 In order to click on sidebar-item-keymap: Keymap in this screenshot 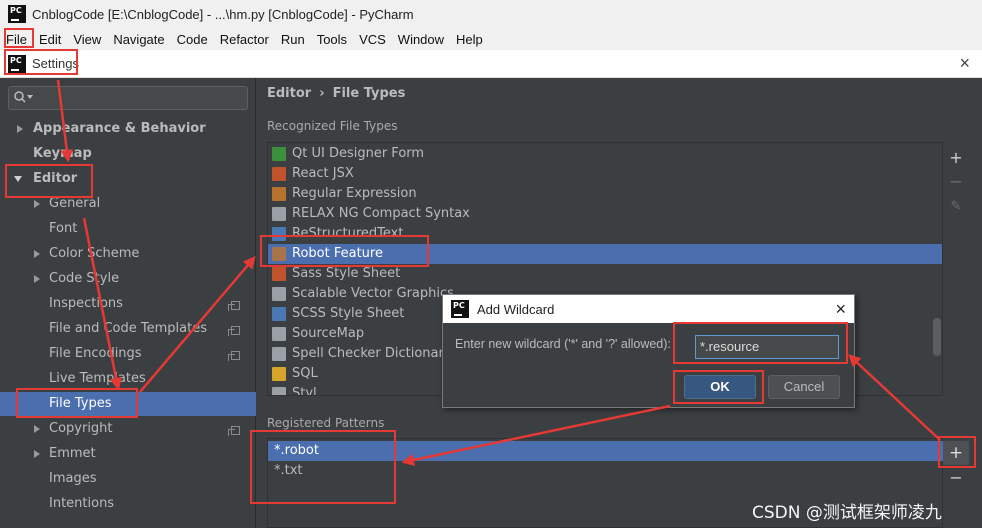, I will do `click(62, 154)`.